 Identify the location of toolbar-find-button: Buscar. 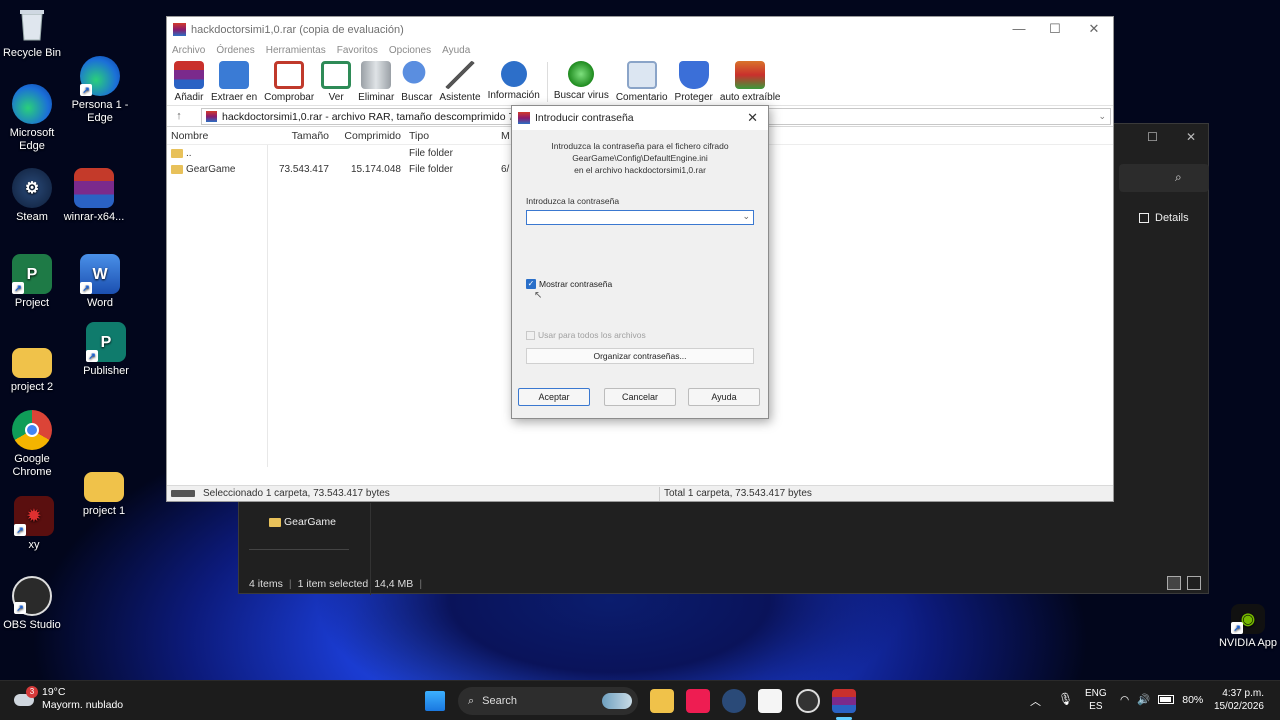
(416, 80).